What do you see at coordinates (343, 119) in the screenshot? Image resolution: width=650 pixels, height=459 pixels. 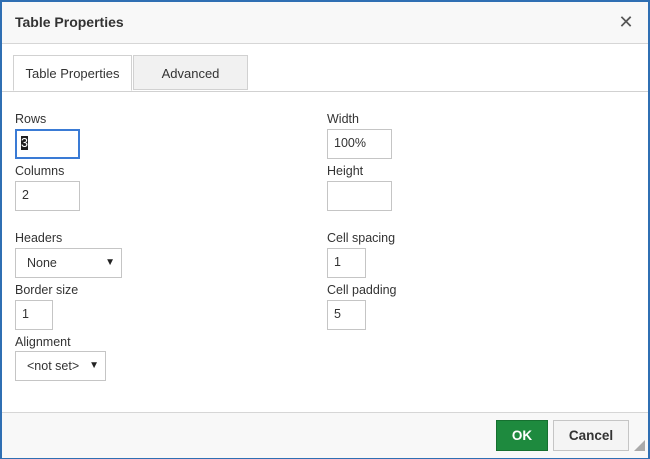 I see `width-label: Width` at bounding box center [343, 119].